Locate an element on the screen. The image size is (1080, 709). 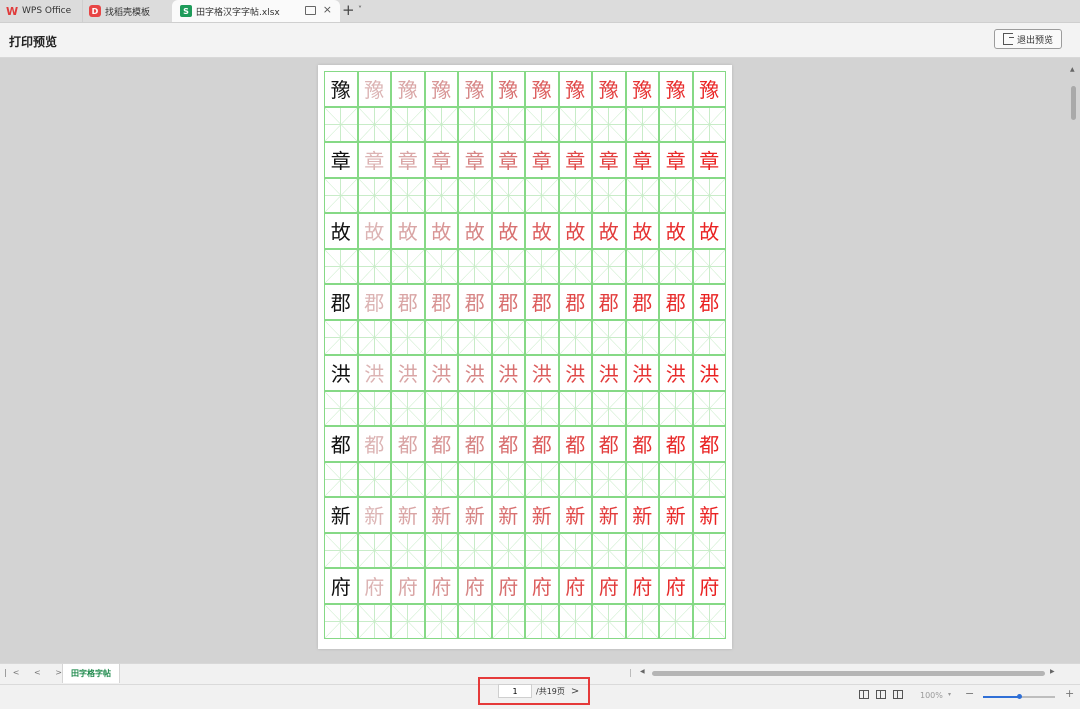
close-tab-icon: × is located at coordinates (327, 9).